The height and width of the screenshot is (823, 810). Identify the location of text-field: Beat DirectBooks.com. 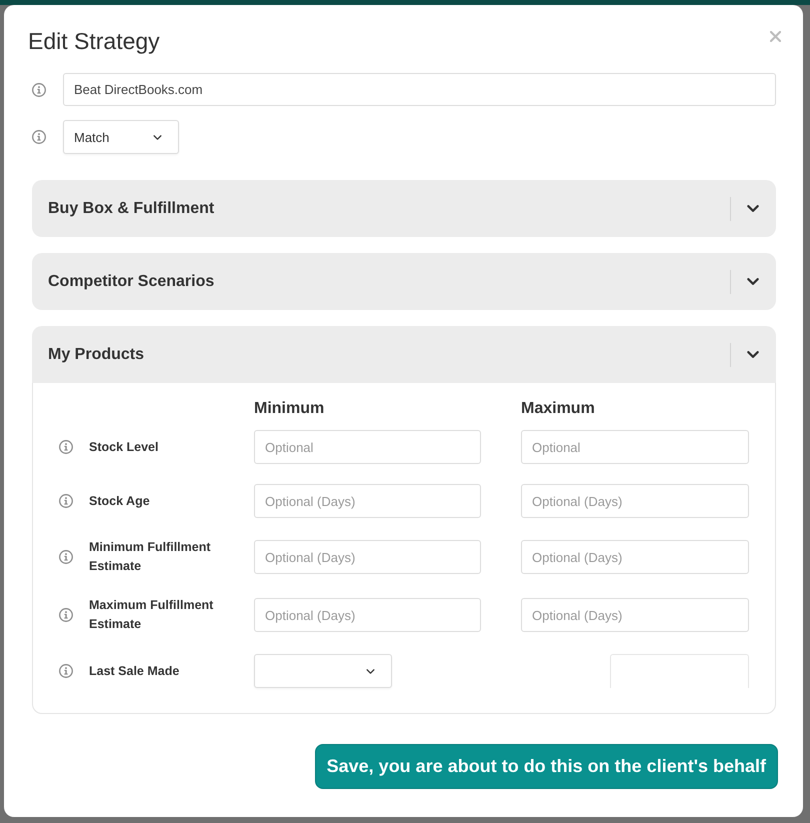
(419, 89).